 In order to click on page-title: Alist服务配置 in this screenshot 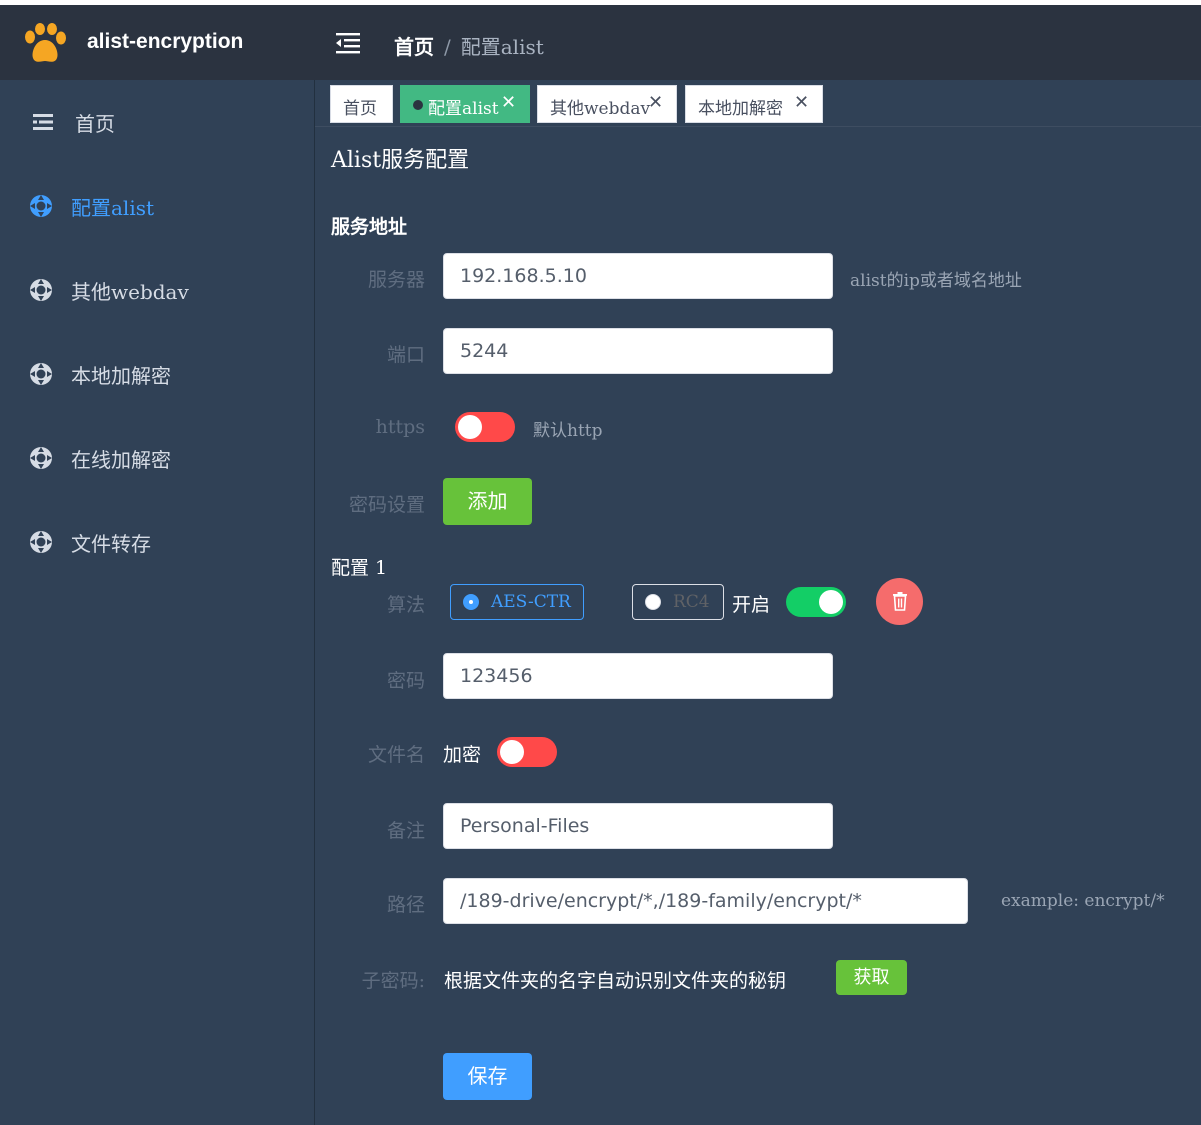, I will do `click(400, 160)`.